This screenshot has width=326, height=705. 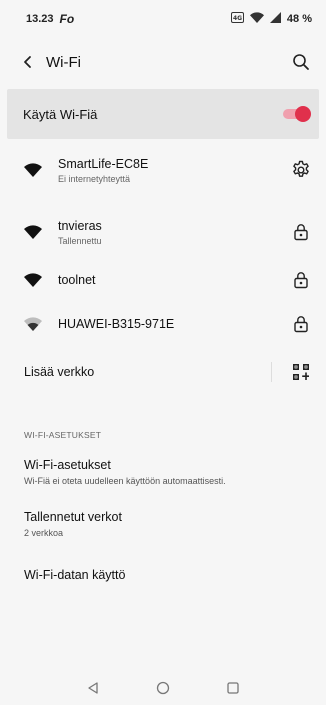 What do you see at coordinates (67, 465) in the screenshot?
I see `pref-title: Wi-Fi-asetukset` at bounding box center [67, 465].